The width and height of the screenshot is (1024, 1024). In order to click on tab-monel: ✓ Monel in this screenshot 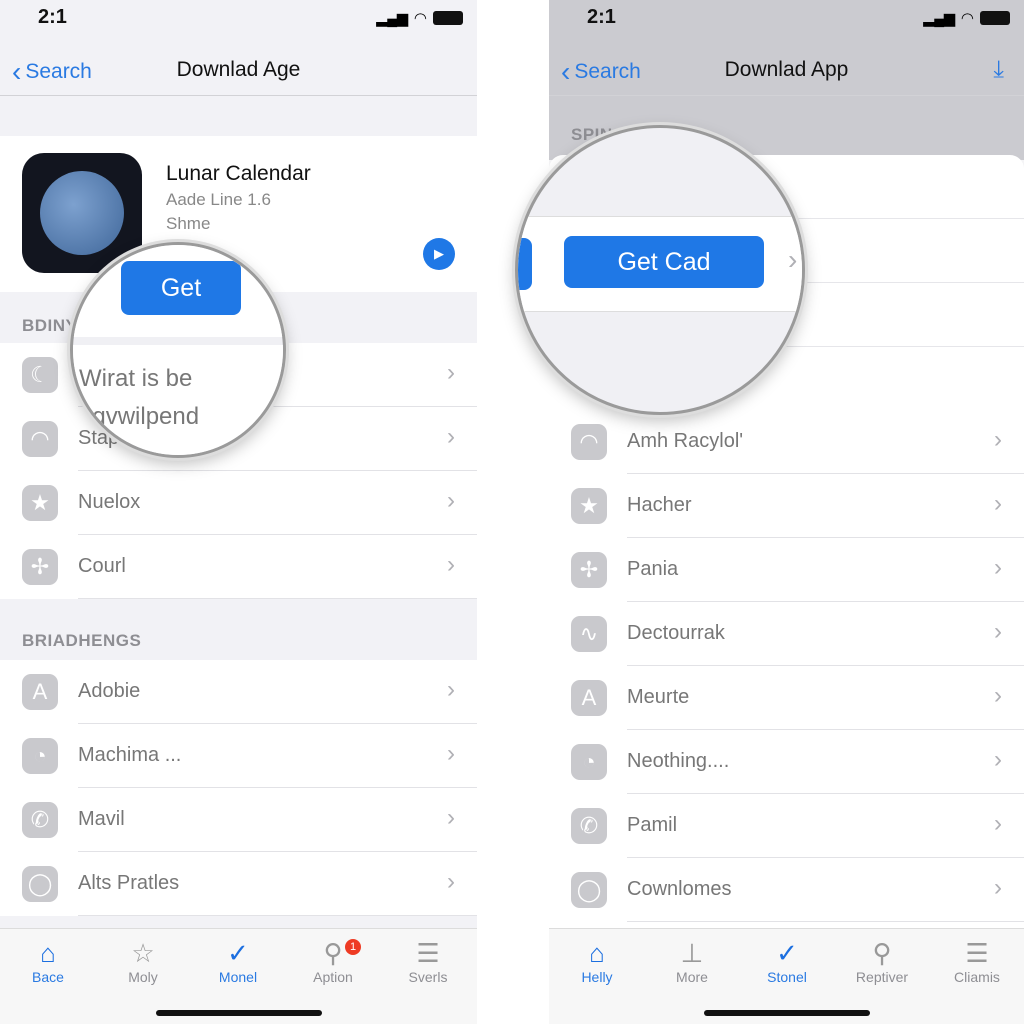, I will do `click(238, 961)`.